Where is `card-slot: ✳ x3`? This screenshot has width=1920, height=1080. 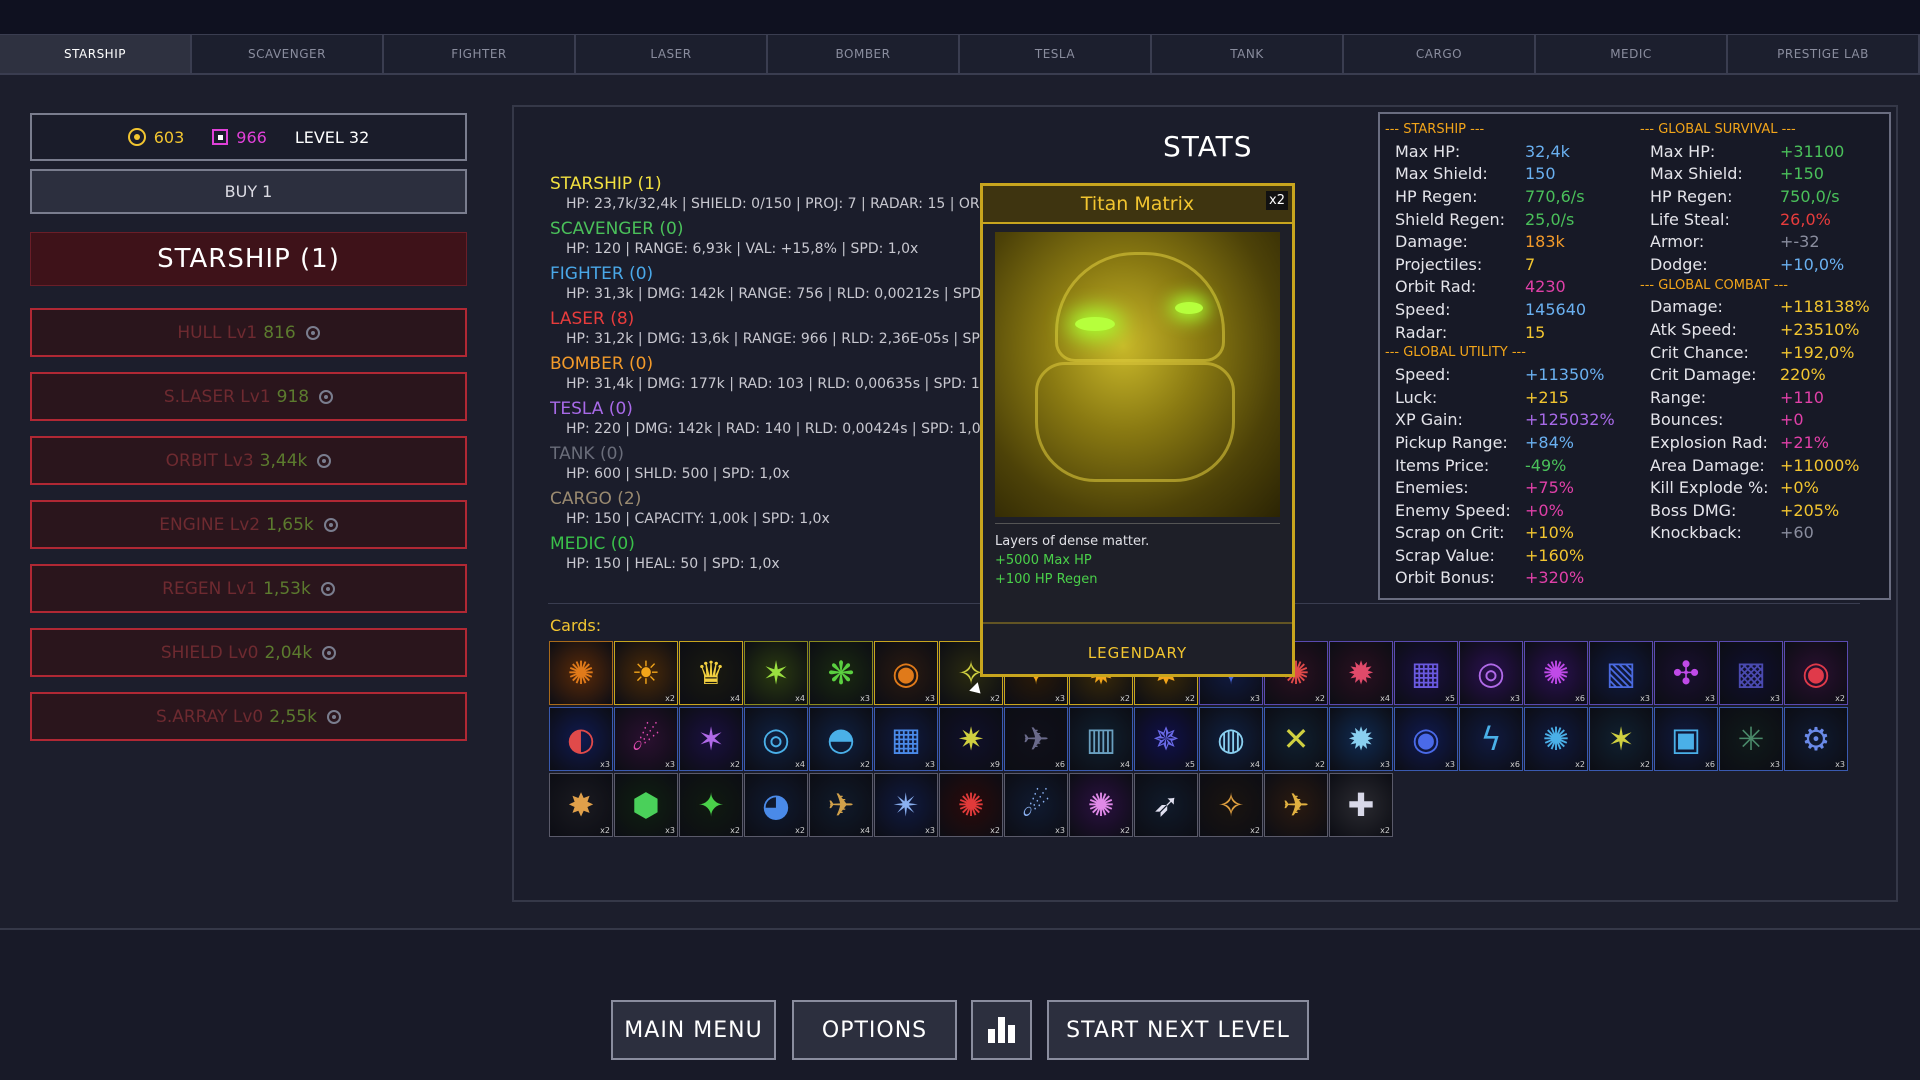 card-slot: ✳ x3 is located at coordinates (1751, 739).